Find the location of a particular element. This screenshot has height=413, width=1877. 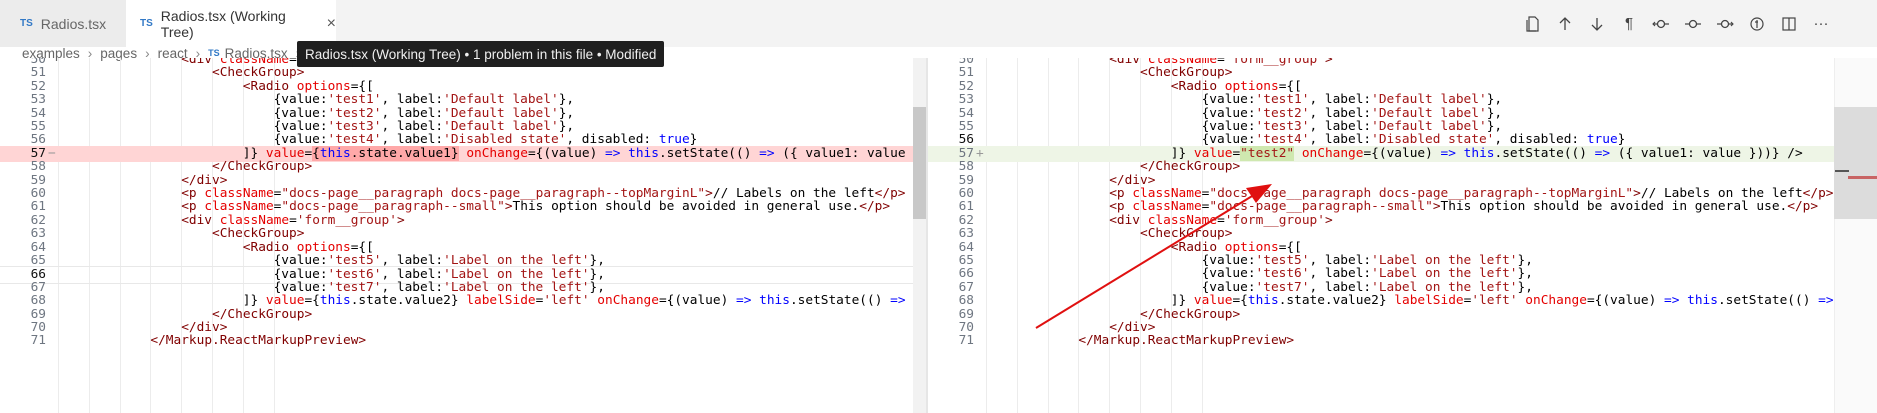

overview-cursor-marker is located at coordinates (1842, 171).